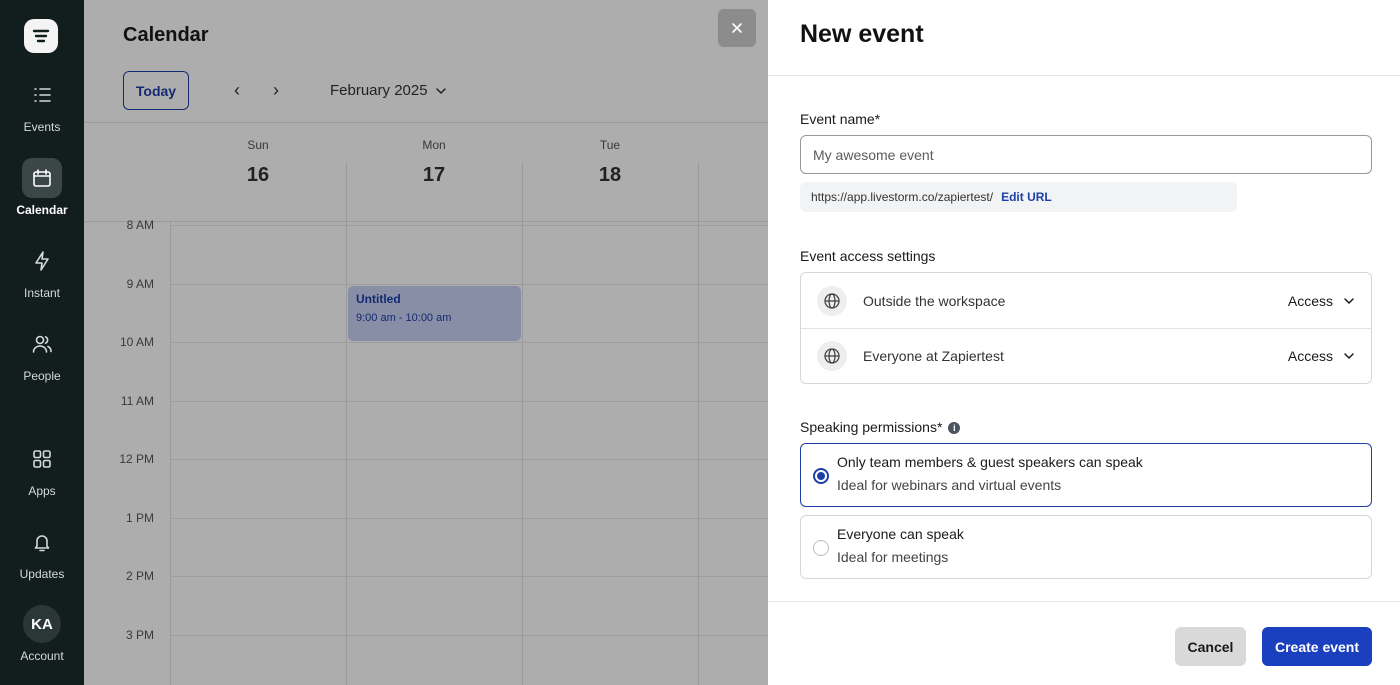  Describe the element at coordinates (42, 104) in the screenshot. I see `sidebar-item-events: Events` at that location.